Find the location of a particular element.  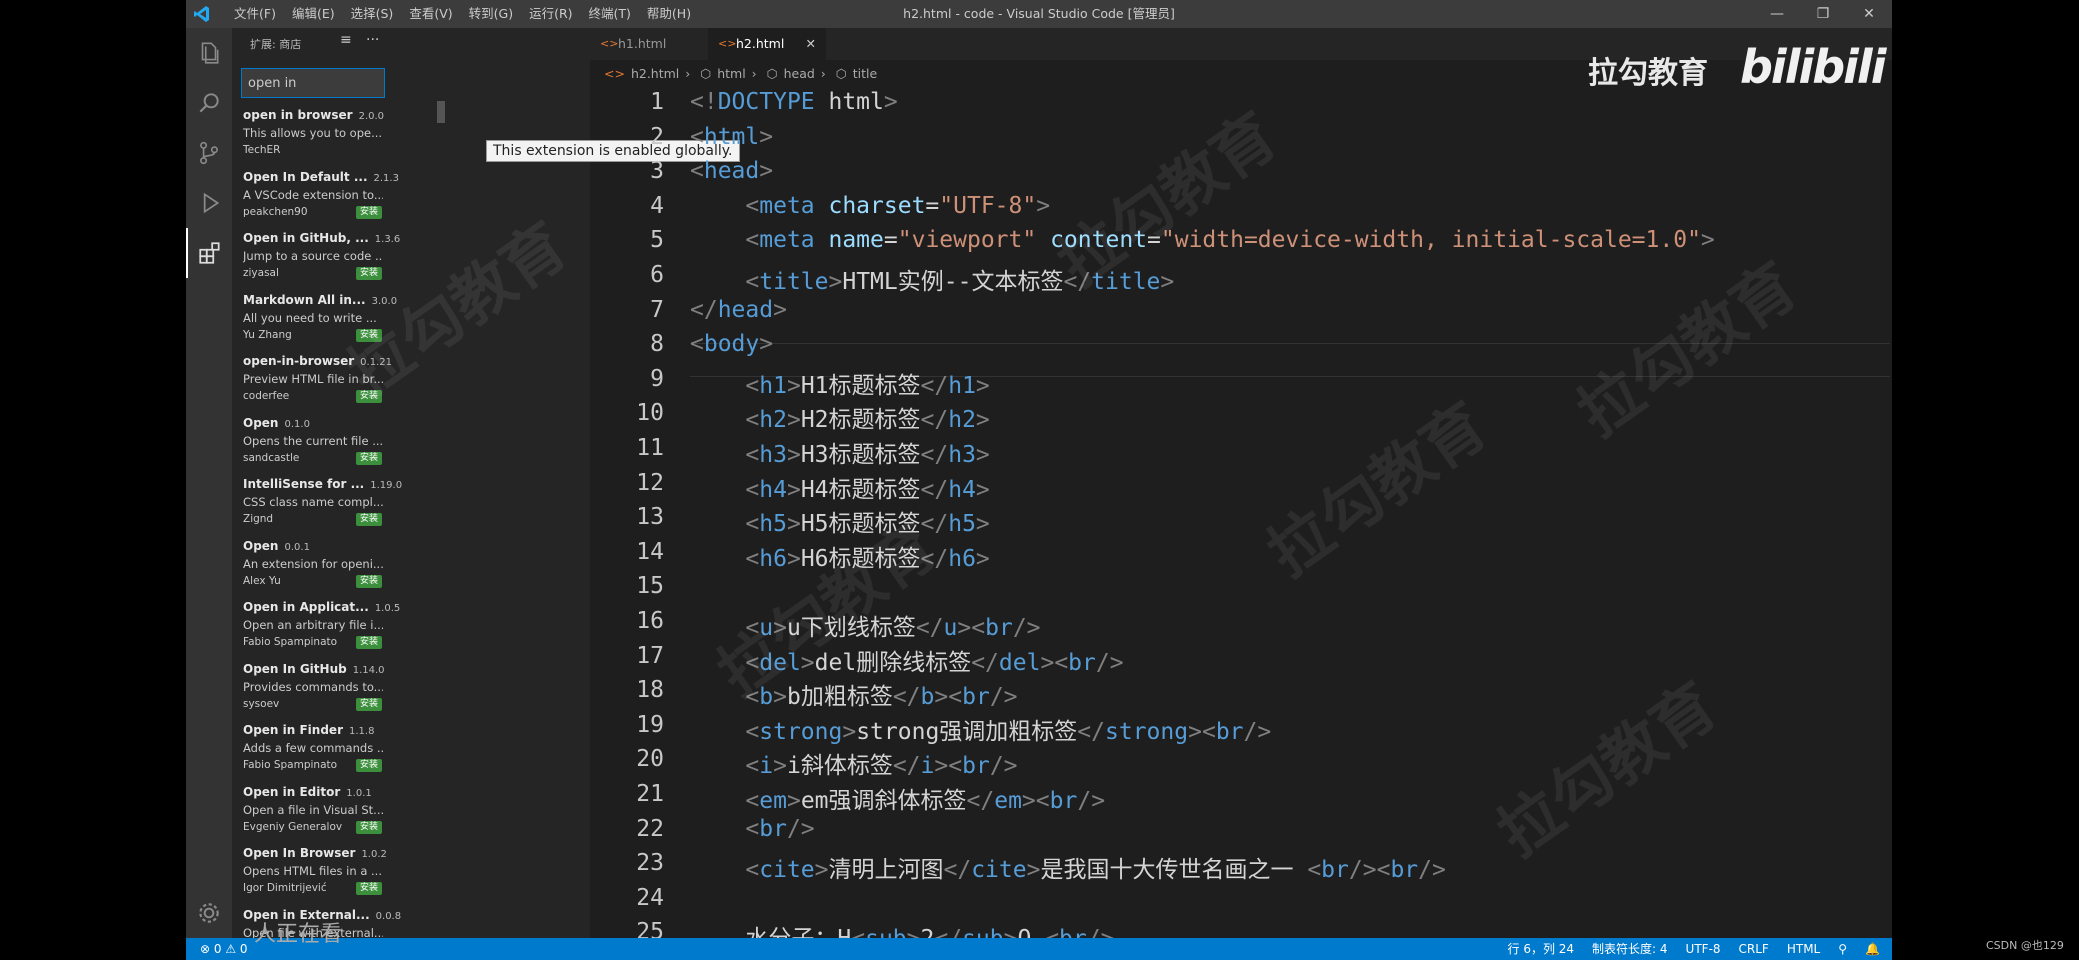

minimize-button: — is located at coordinates (1777, 14).